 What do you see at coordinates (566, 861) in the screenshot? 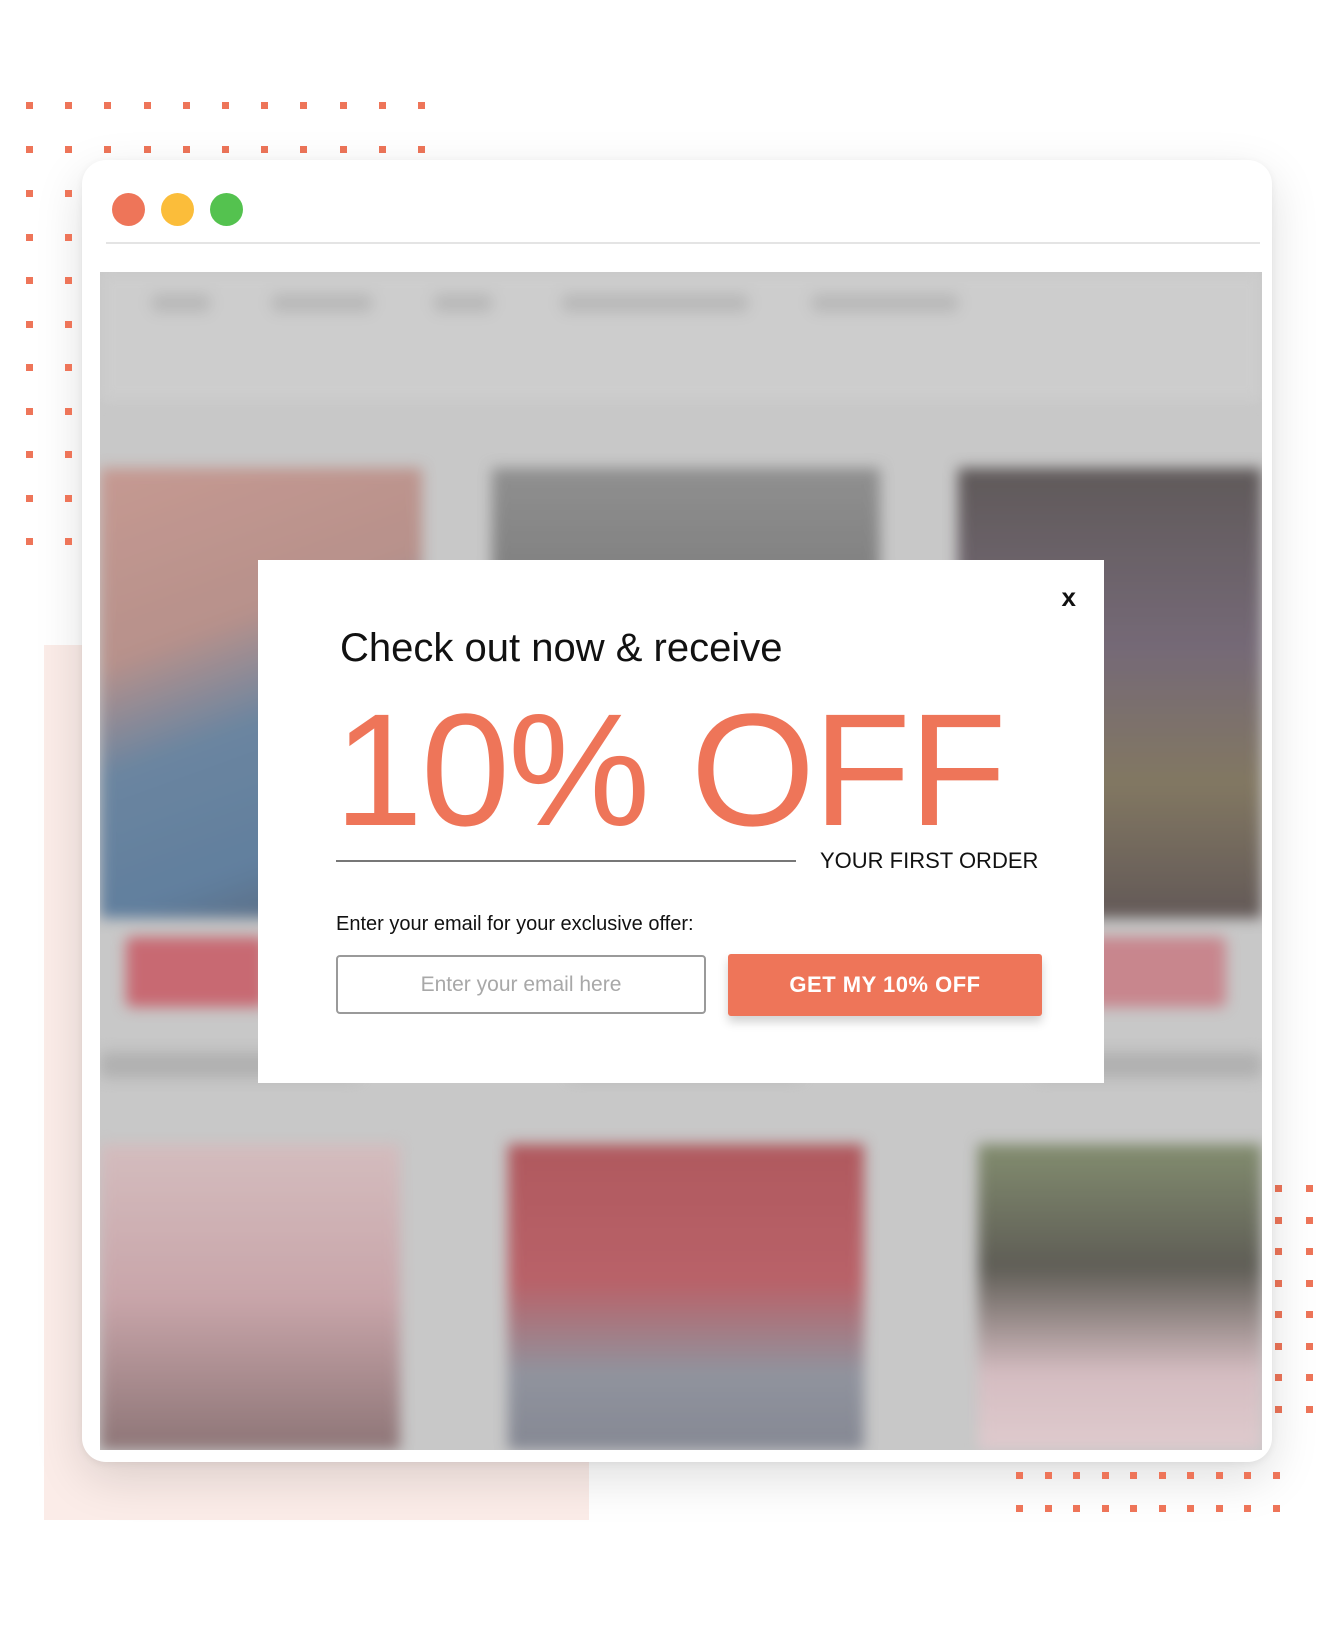
I see `offer-divider` at bounding box center [566, 861].